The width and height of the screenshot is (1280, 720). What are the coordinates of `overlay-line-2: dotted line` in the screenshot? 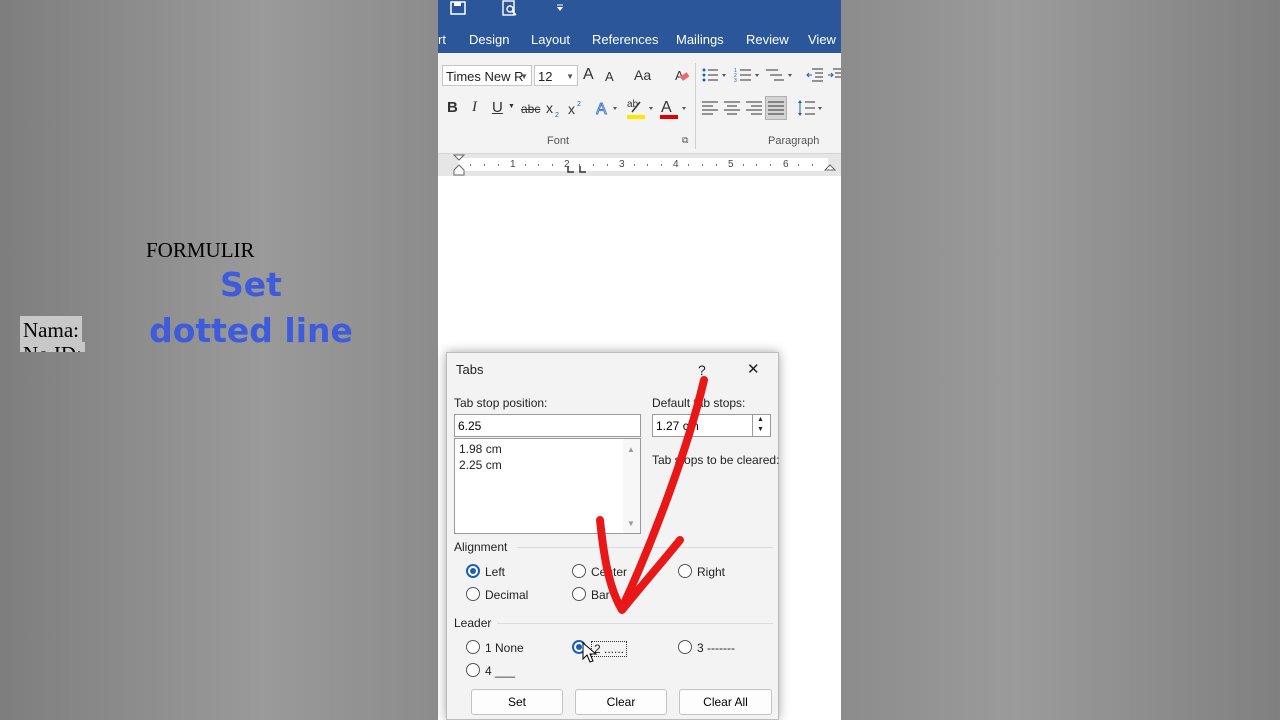 It's located at (251, 330).